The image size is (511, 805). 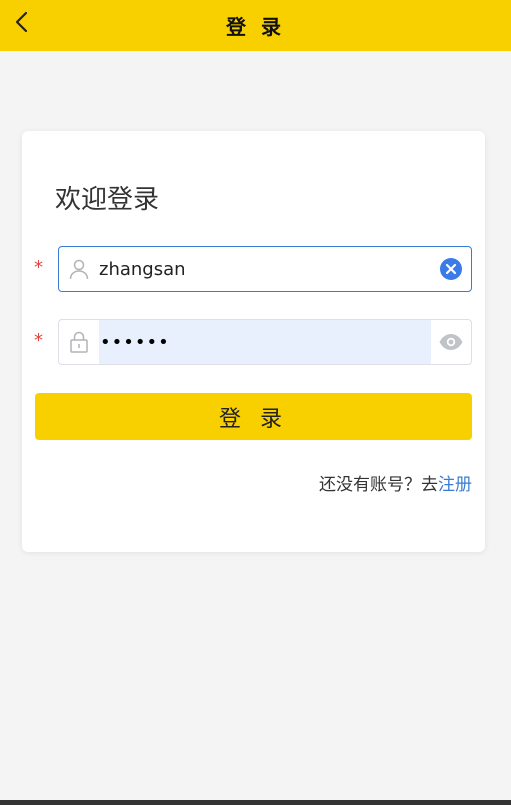 What do you see at coordinates (378, 485) in the screenshot?
I see `register-prompt-text: 还没有账号？去` at bounding box center [378, 485].